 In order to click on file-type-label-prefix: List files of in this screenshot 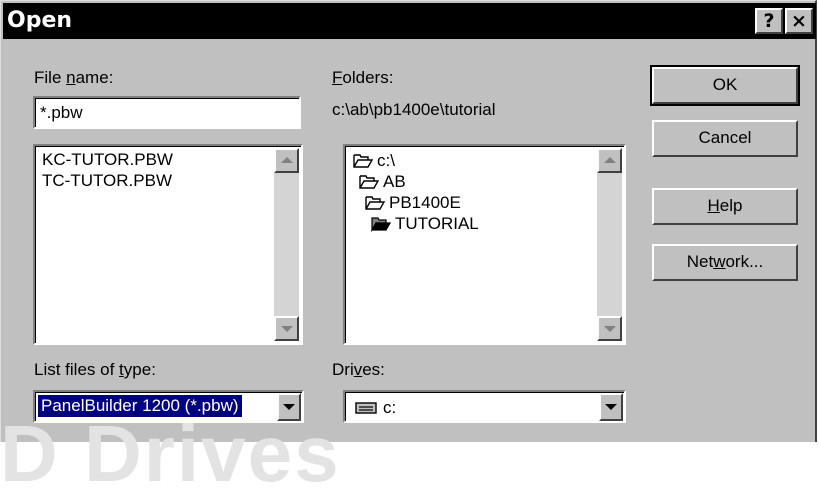, I will do `click(77, 369)`.